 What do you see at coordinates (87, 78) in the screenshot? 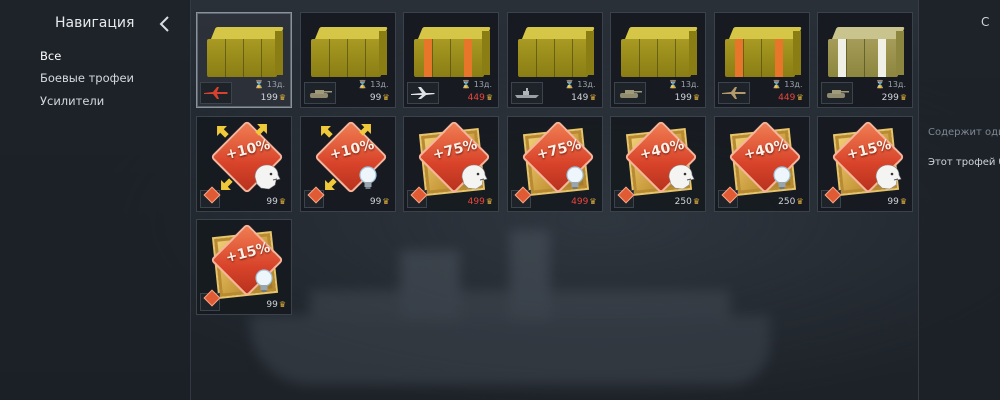
I see `nav-item-battle-trophies: Боевые трофеи` at bounding box center [87, 78].